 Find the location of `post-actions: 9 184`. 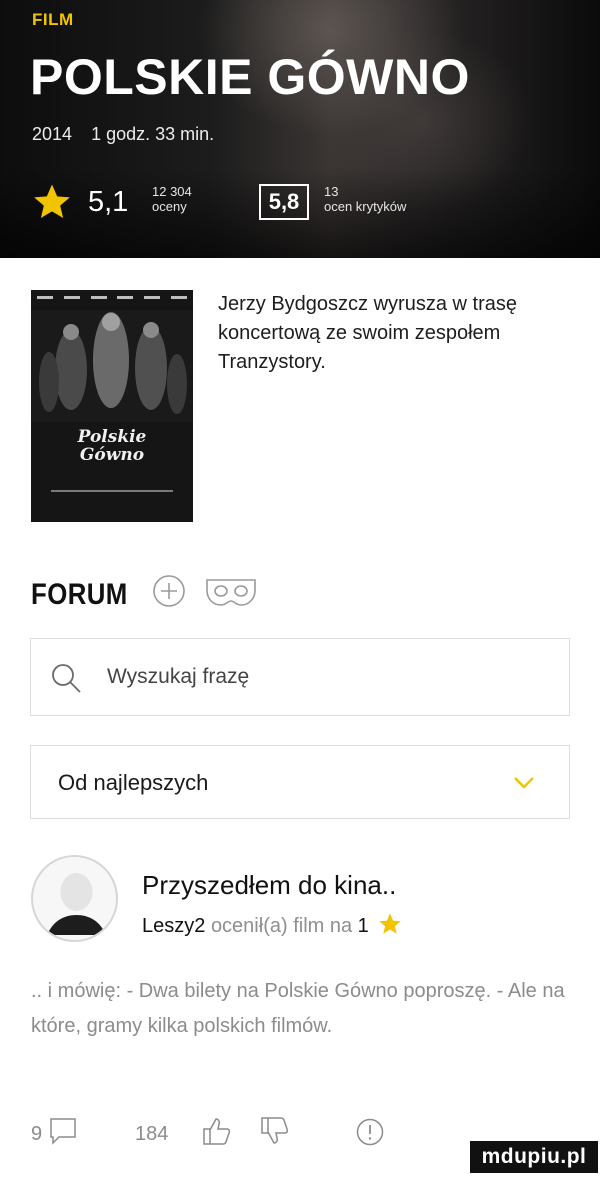

post-actions: 9 184 is located at coordinates (231, 1134).